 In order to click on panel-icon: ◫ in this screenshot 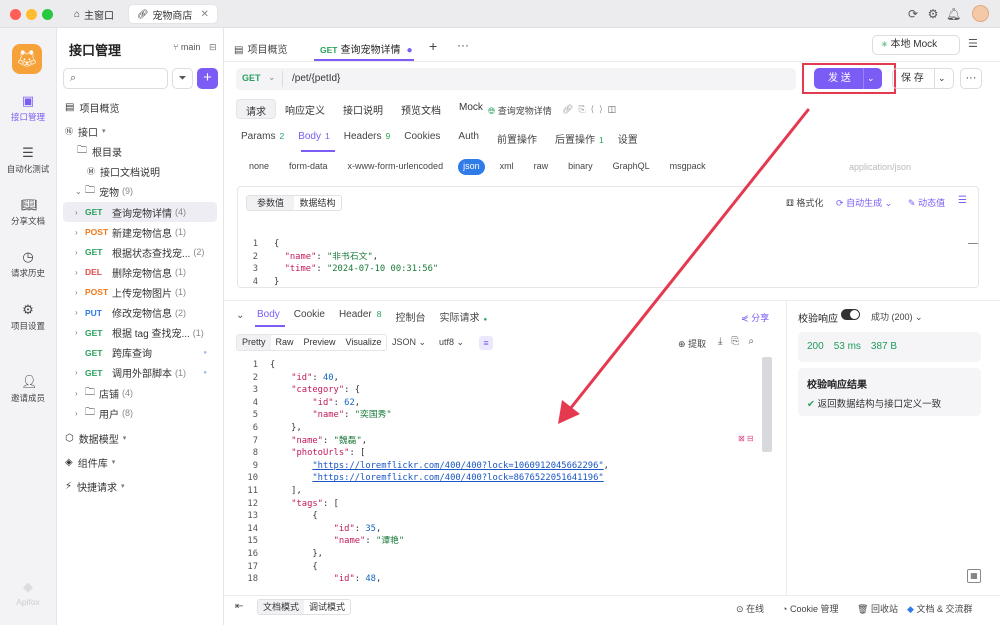, I will do `click(615, 109)`.